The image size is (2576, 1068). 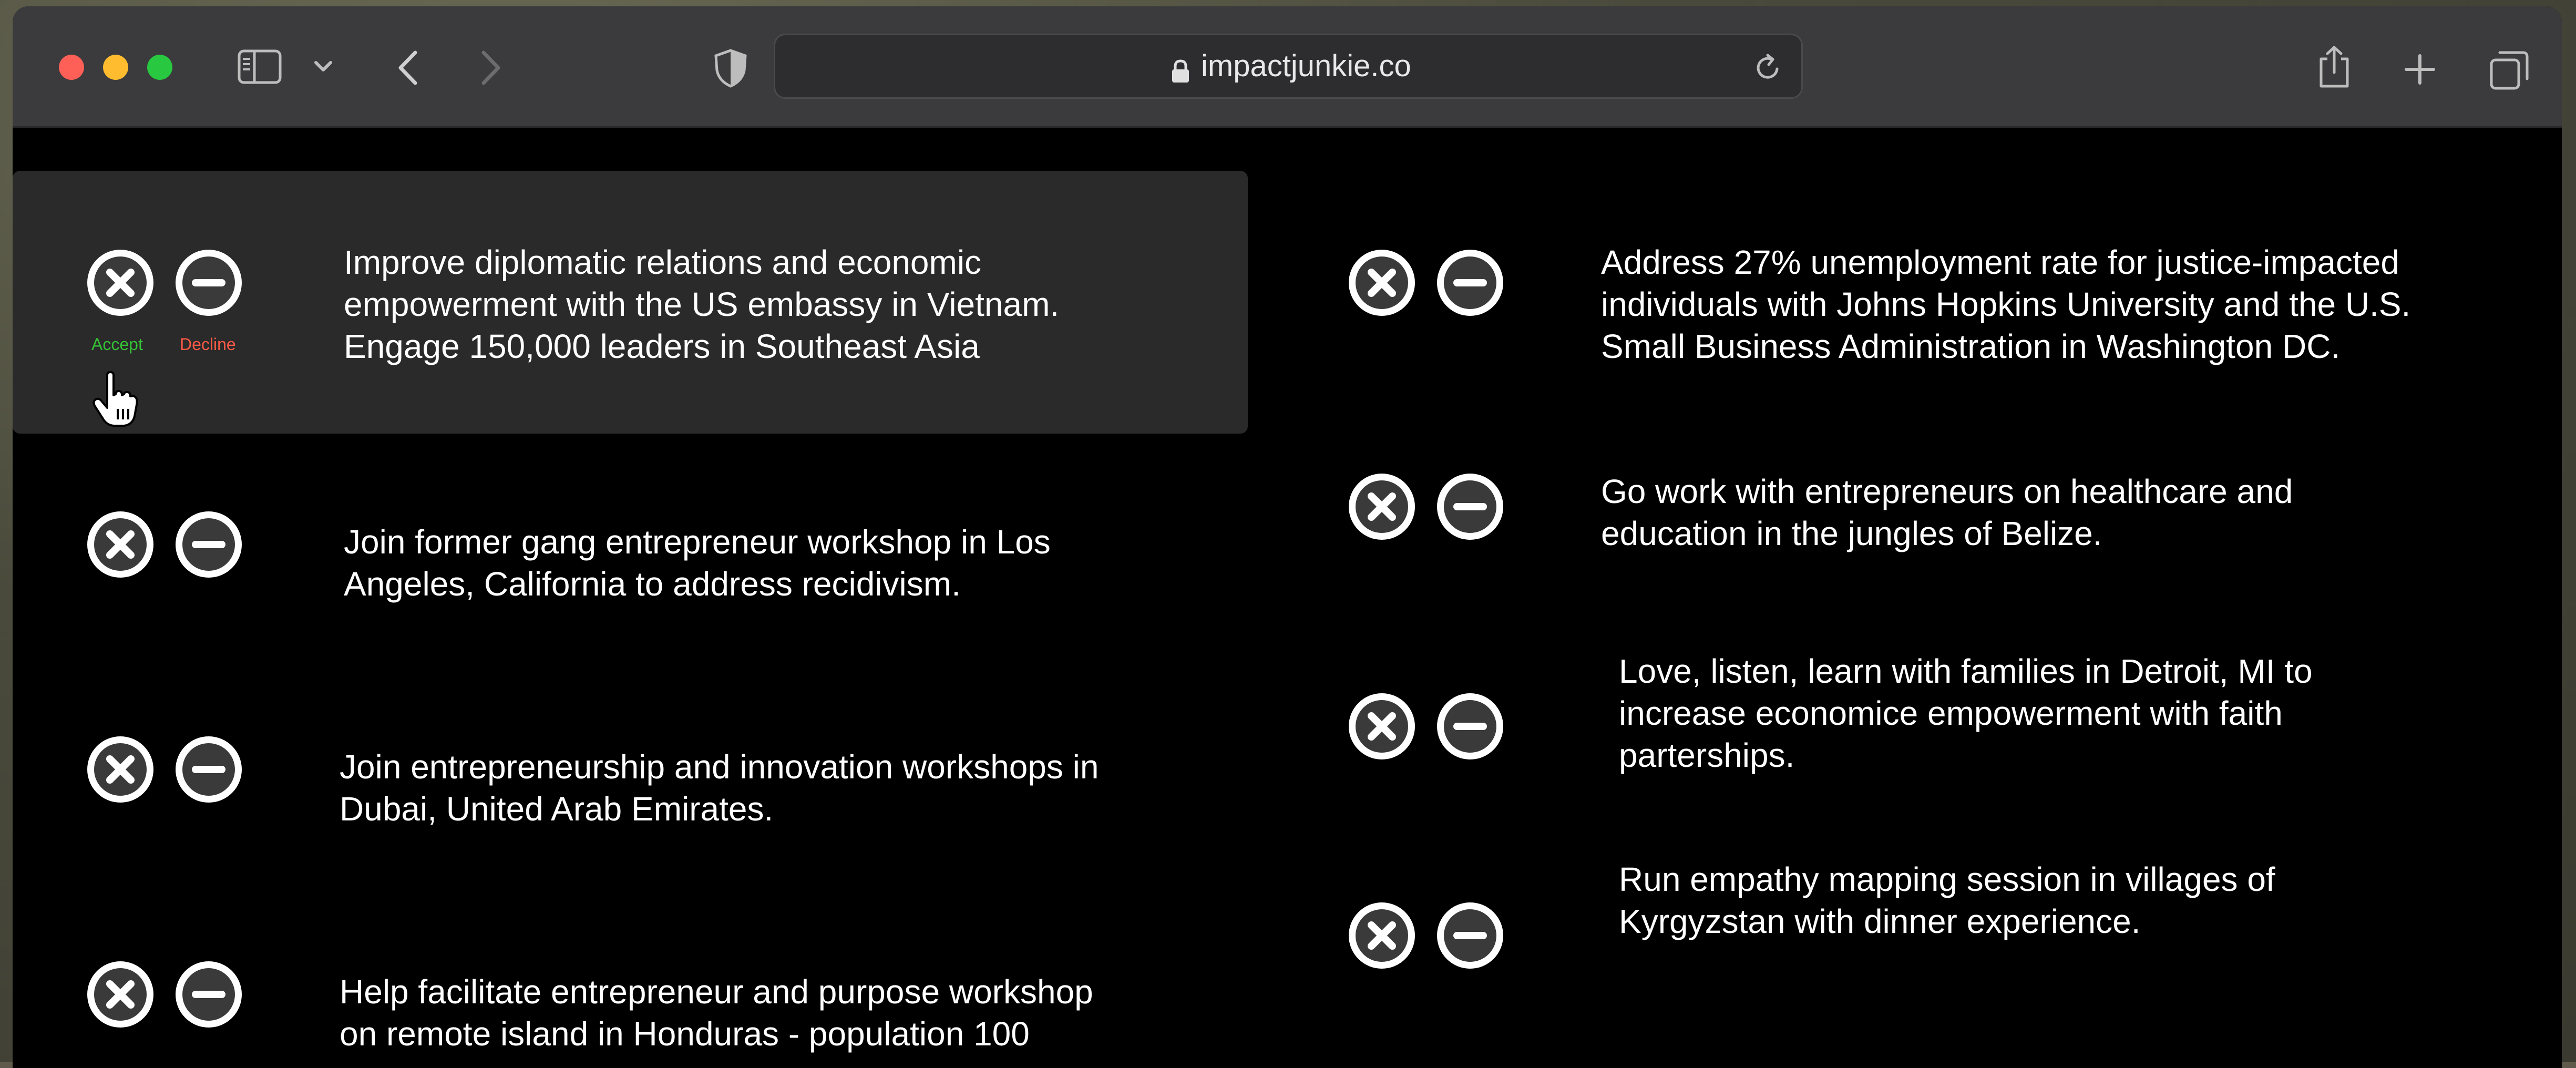 What do you see at coordinates (1180, 72) in the screenshot?
I see `lock-icon` at bounding box center [1180, 72].